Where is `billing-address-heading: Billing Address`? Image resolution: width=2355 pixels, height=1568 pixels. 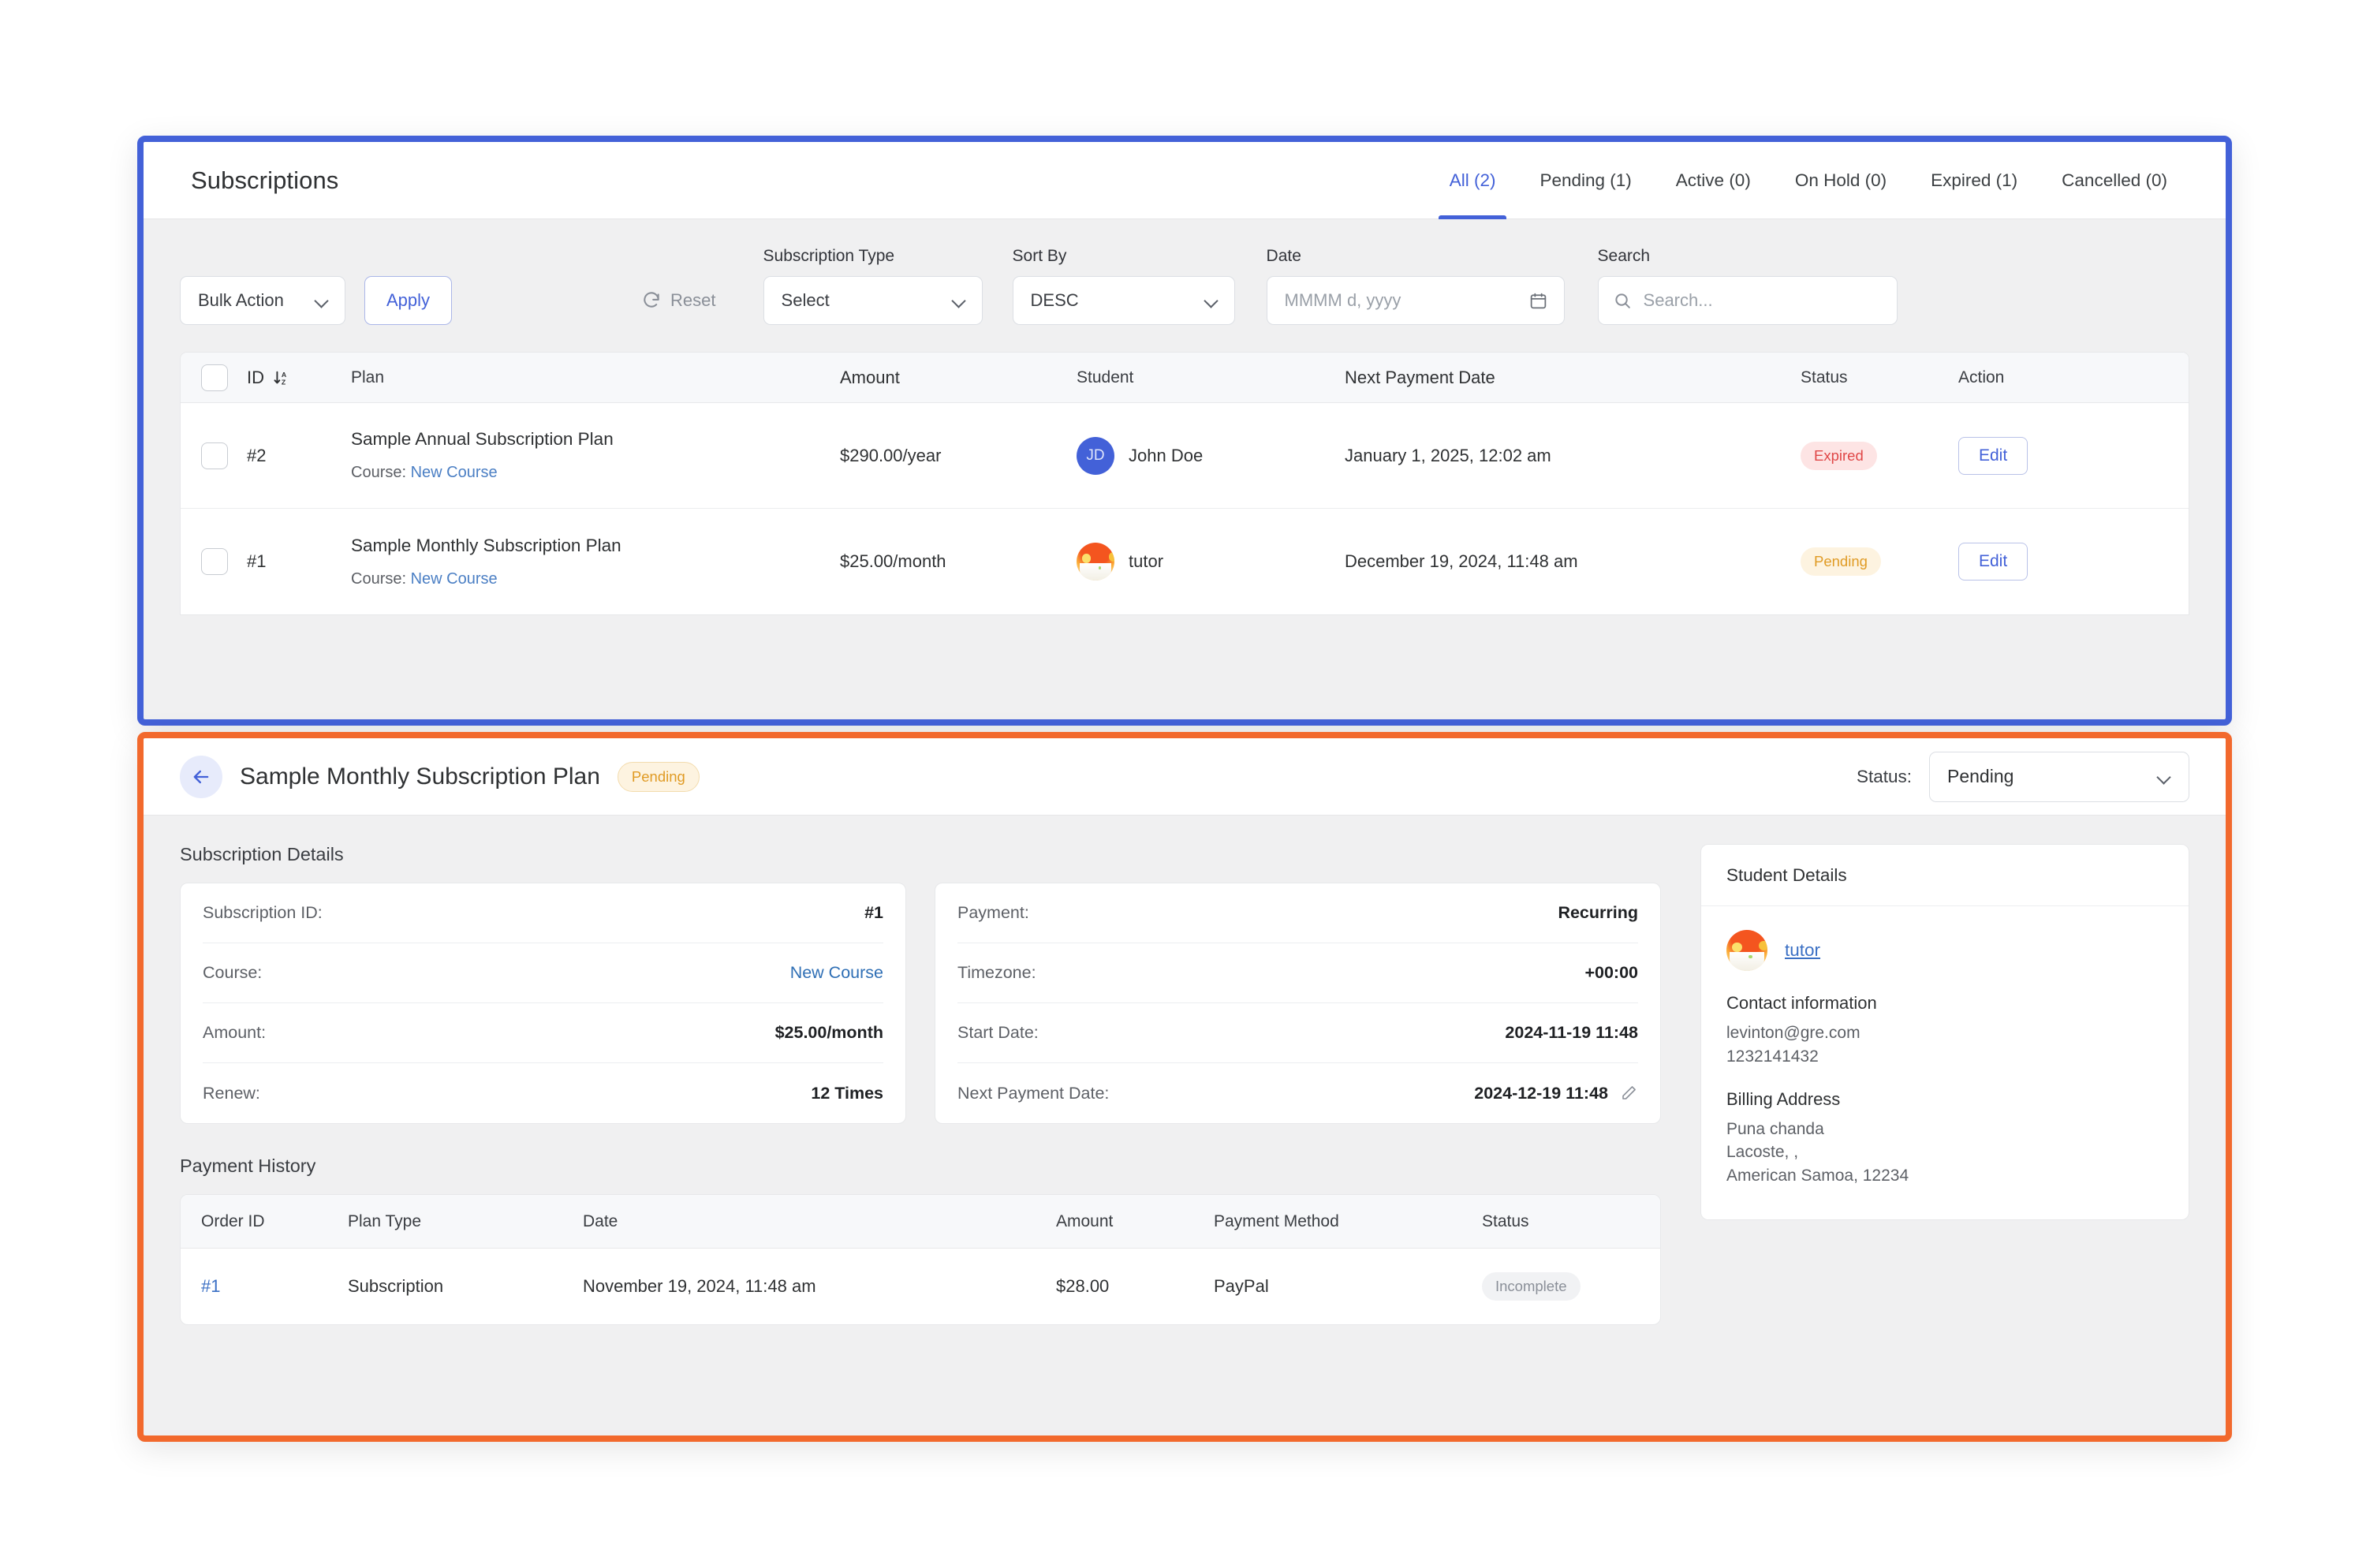 billing-address-heading: Billing Address is located at coordinates (1783, 1098).